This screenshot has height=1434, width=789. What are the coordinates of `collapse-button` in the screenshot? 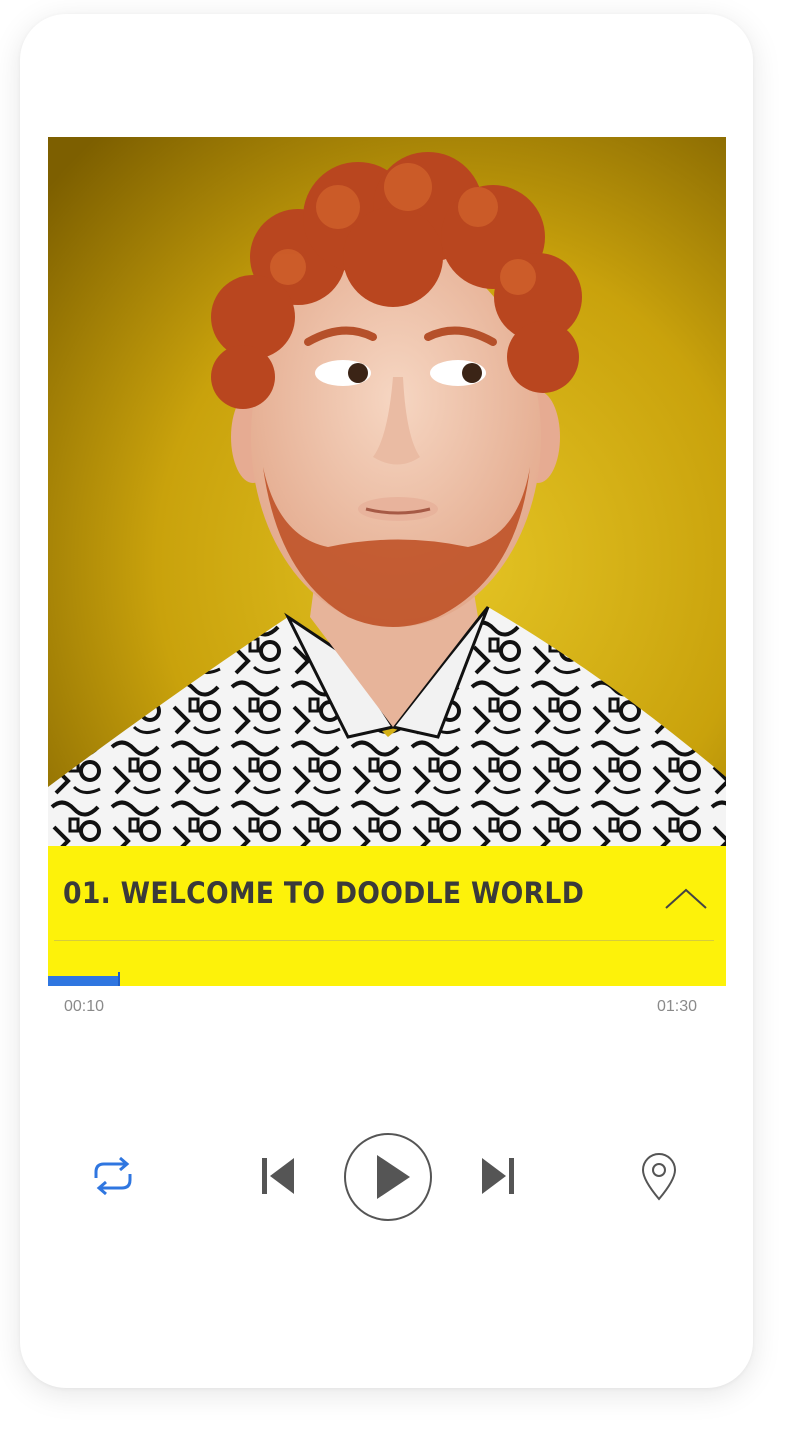 It's located at (686, 896).